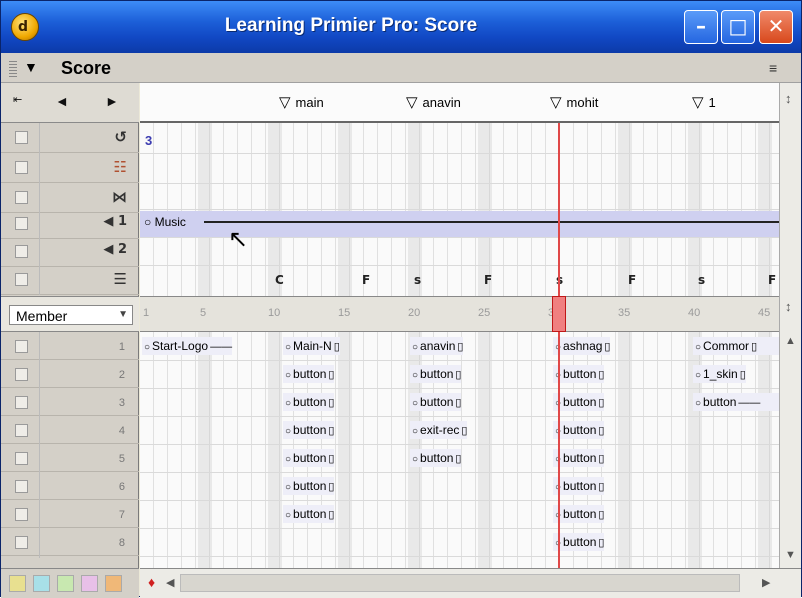 This screenshot has height=598, width=802. I want to click on playhead, so click(559, 314).